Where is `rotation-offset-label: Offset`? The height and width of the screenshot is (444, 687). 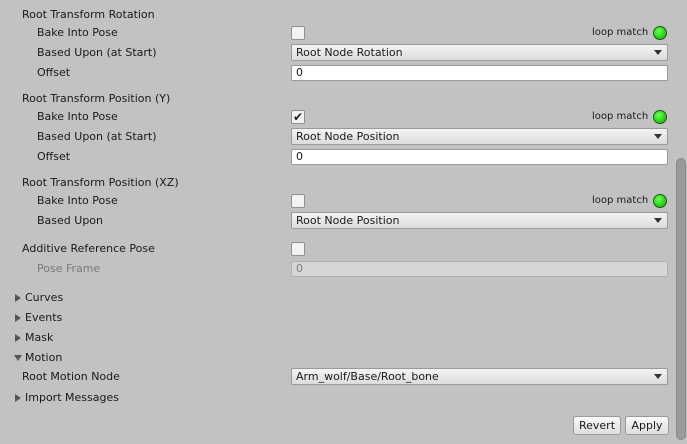 rotation-offset-label: Offset is located at coordinates (54, 72).